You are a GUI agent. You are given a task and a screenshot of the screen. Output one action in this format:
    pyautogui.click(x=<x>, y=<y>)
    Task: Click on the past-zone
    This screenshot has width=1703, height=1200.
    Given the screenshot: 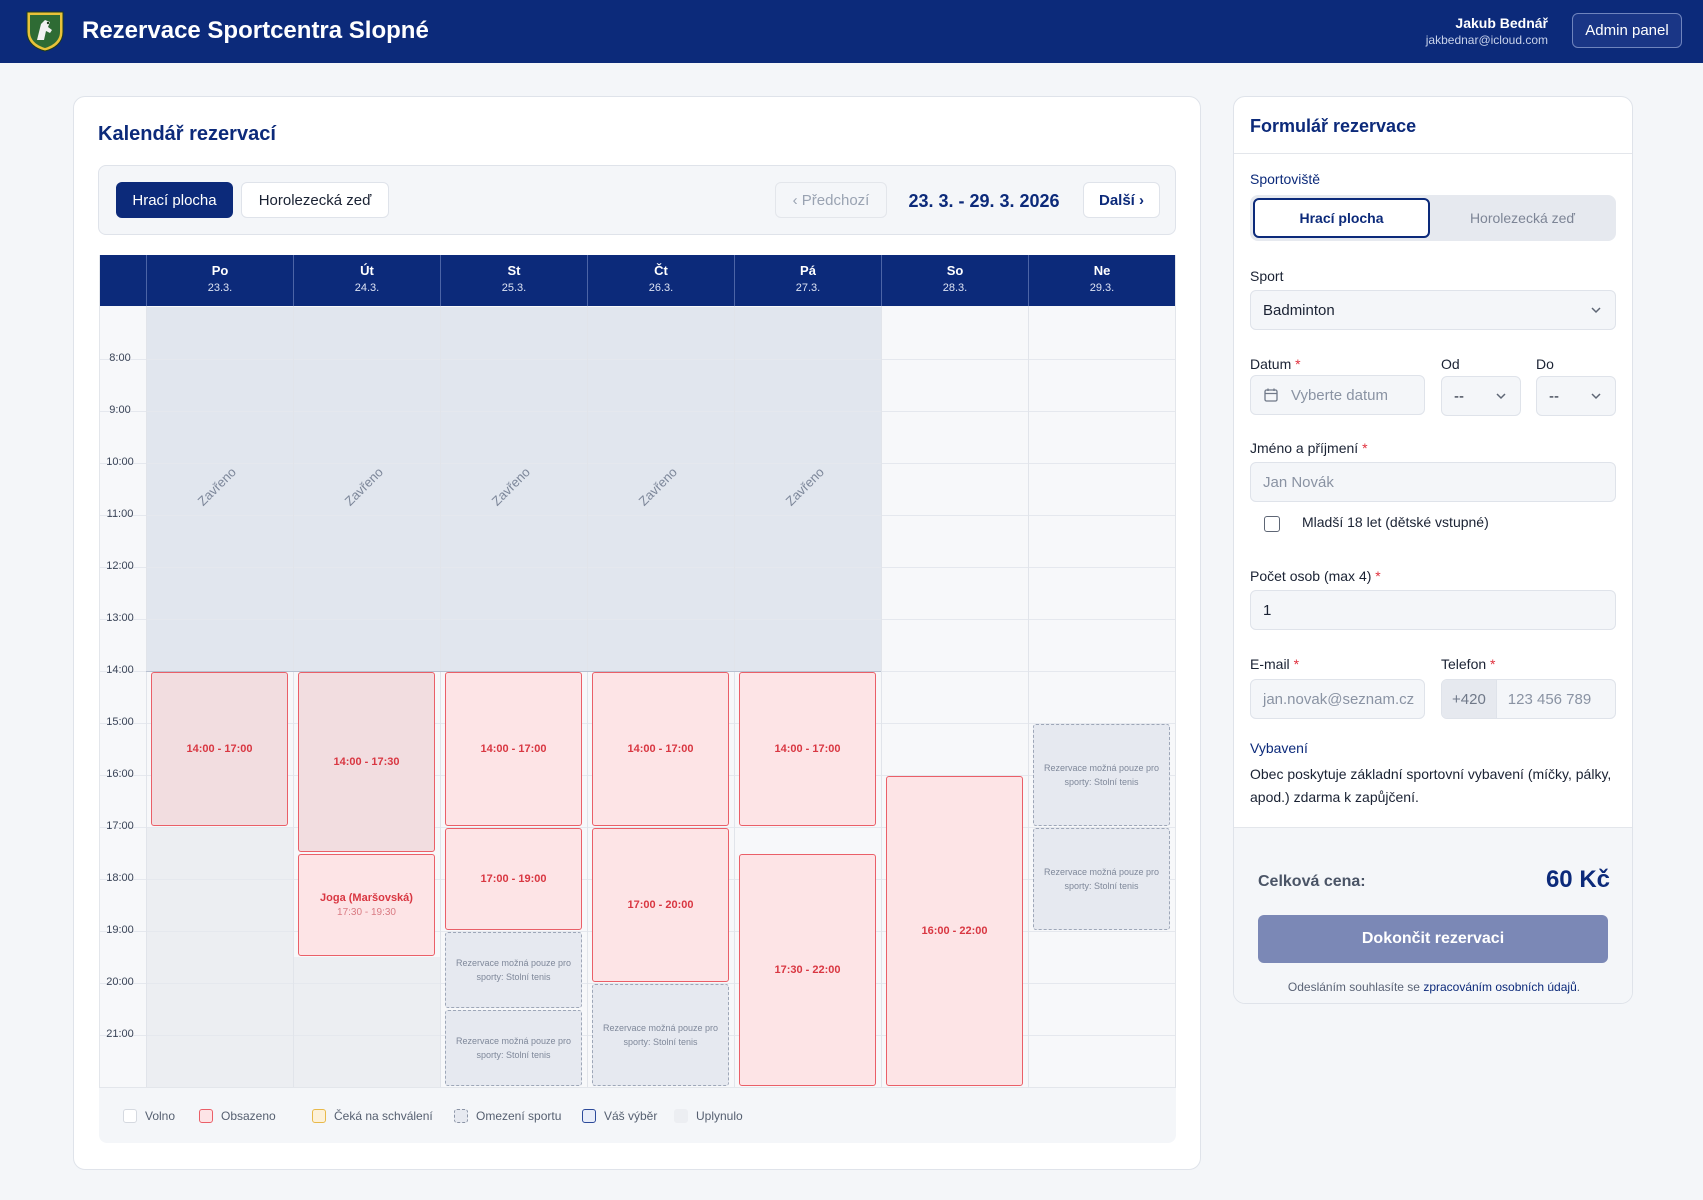 What is the action you would take?
    pyautogui.click(x=366, y=1022)
    